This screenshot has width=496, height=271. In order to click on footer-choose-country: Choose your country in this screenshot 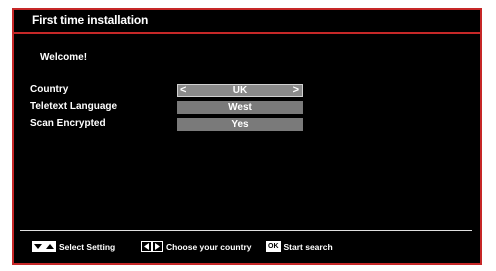, I will do `click(196, 246)`.